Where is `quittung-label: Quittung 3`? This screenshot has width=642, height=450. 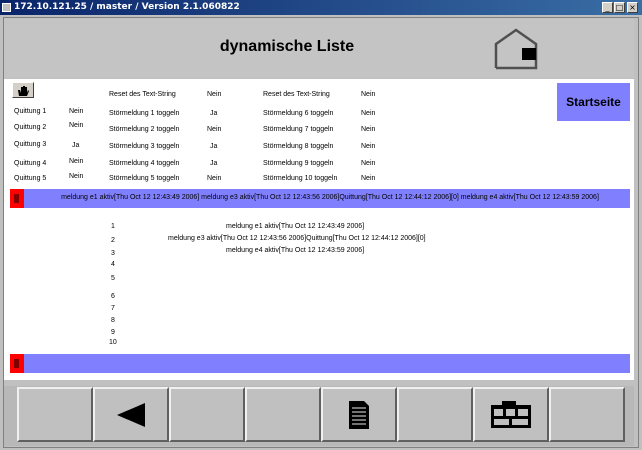 quittung-label: Quittung 3 is located at coordinates (30, 144).